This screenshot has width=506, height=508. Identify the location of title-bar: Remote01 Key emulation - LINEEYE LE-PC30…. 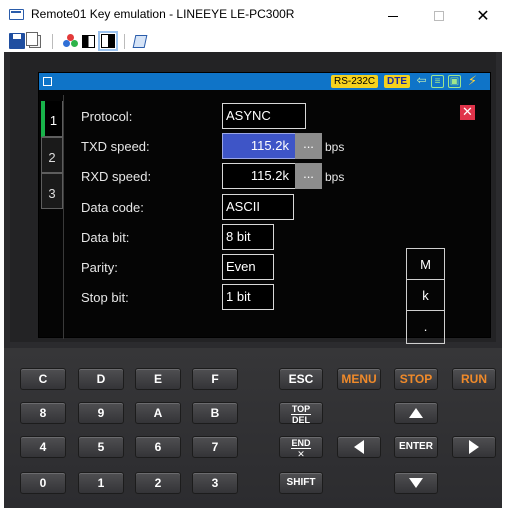
(253, 15).